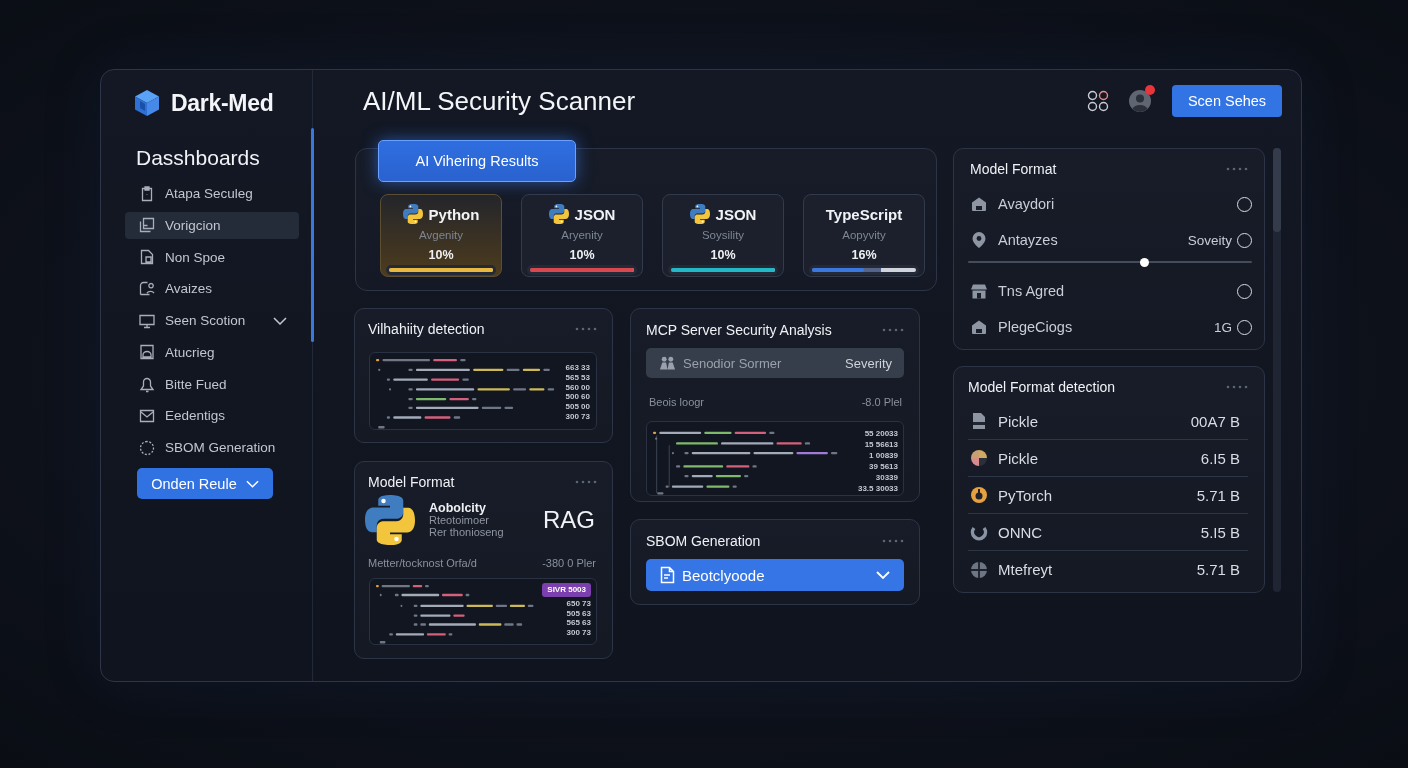 Image resolution: width=1408 pixels, height=768 pixels. Describe the element at coordinates (1020, 532) in the screenshot. I see `format-name: ONNC` at that location.